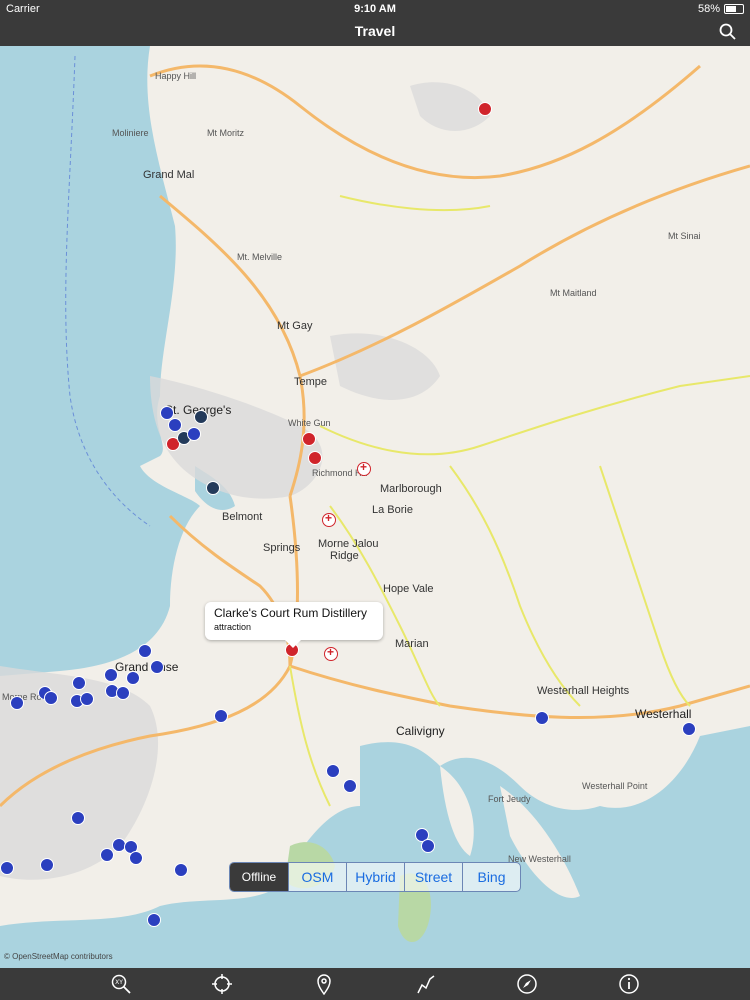 This screenshot has height=1000, width=750. I want to click on map-type-osm: OSM, so click(317, 877).